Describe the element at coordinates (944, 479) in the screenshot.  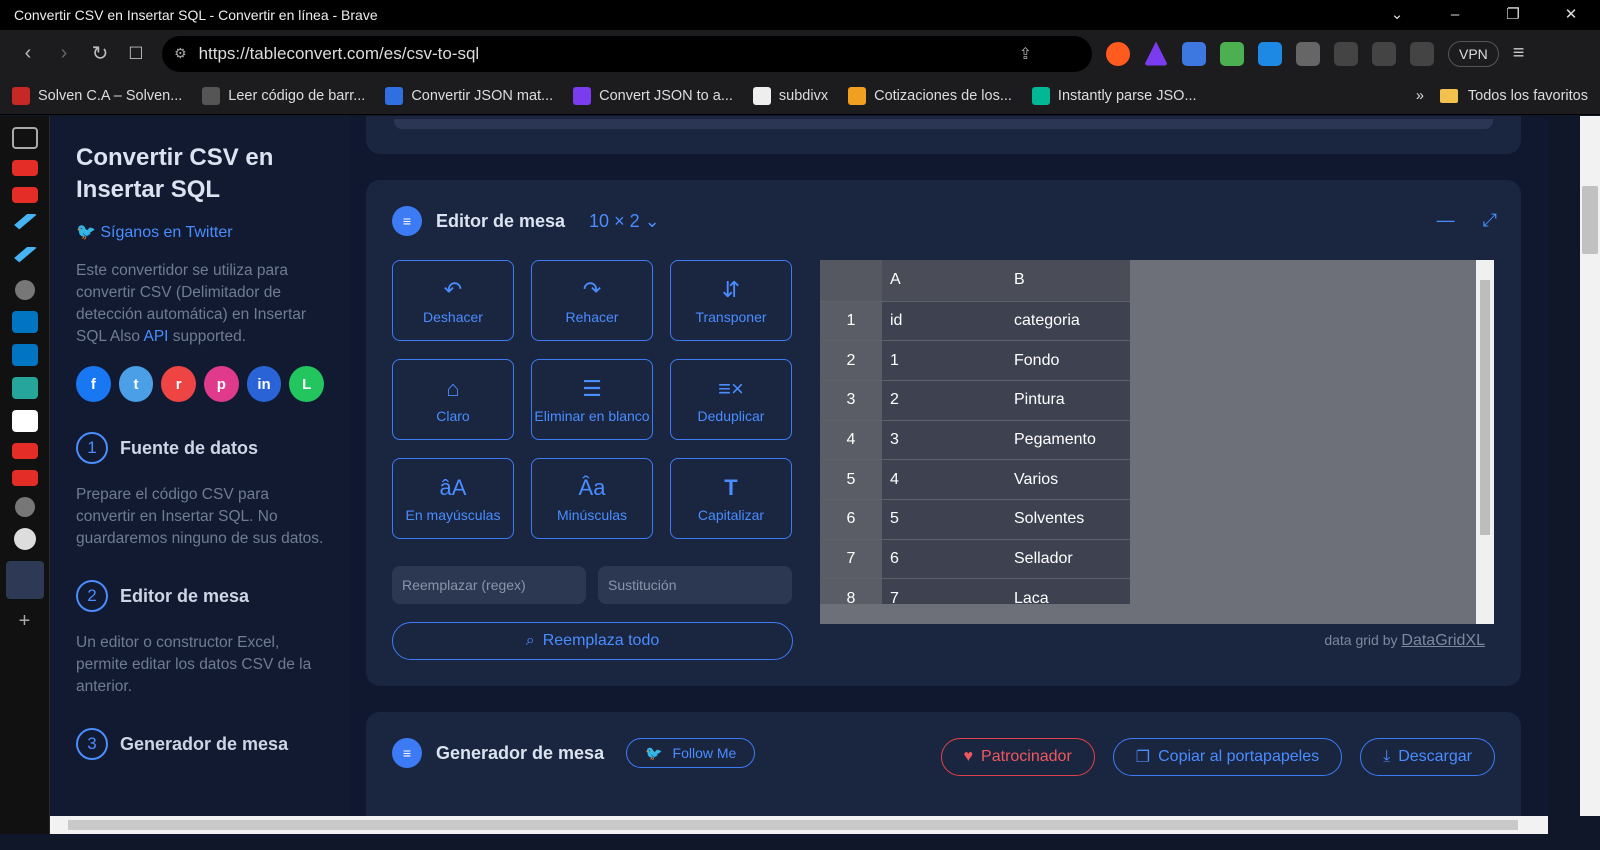
I see `grid-cell: 4` at that location.